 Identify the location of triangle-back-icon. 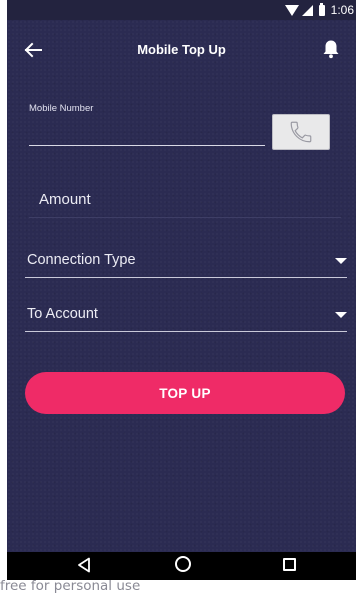
(84, 565).